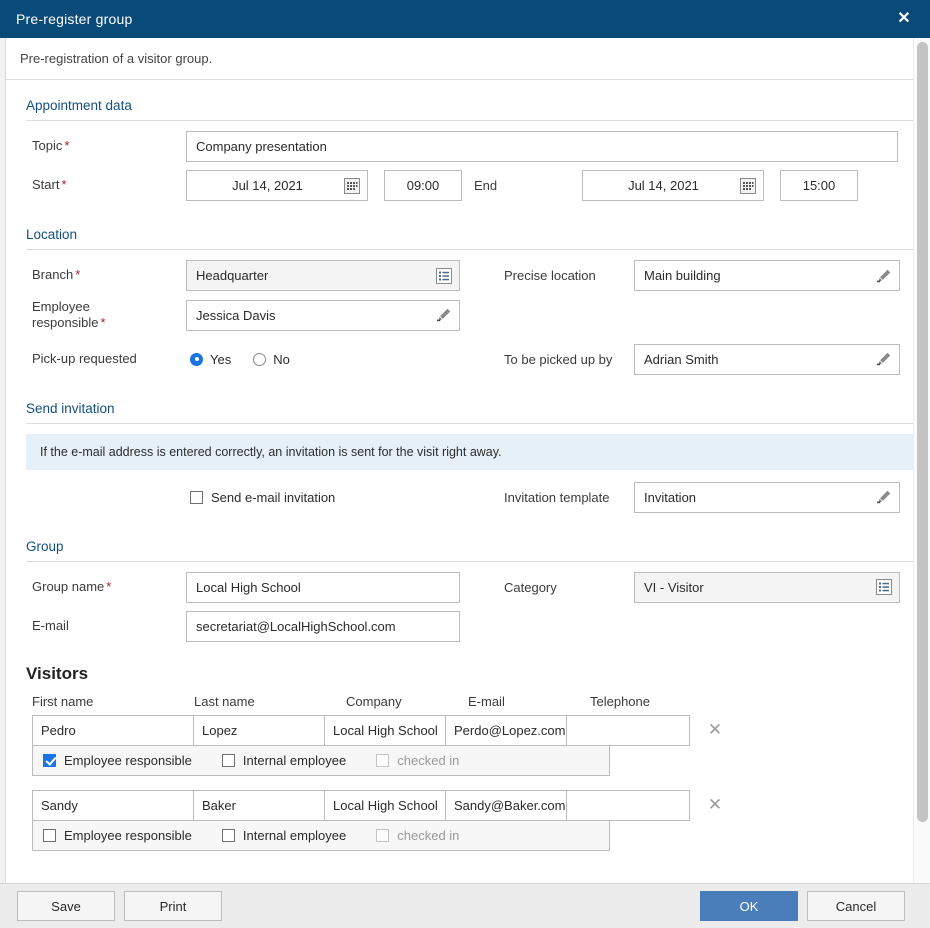 The image size is (930, 928). Describe the element at coordinates (232, 275) in the screenshot. I see `branch-value: Headquarter` at that location.